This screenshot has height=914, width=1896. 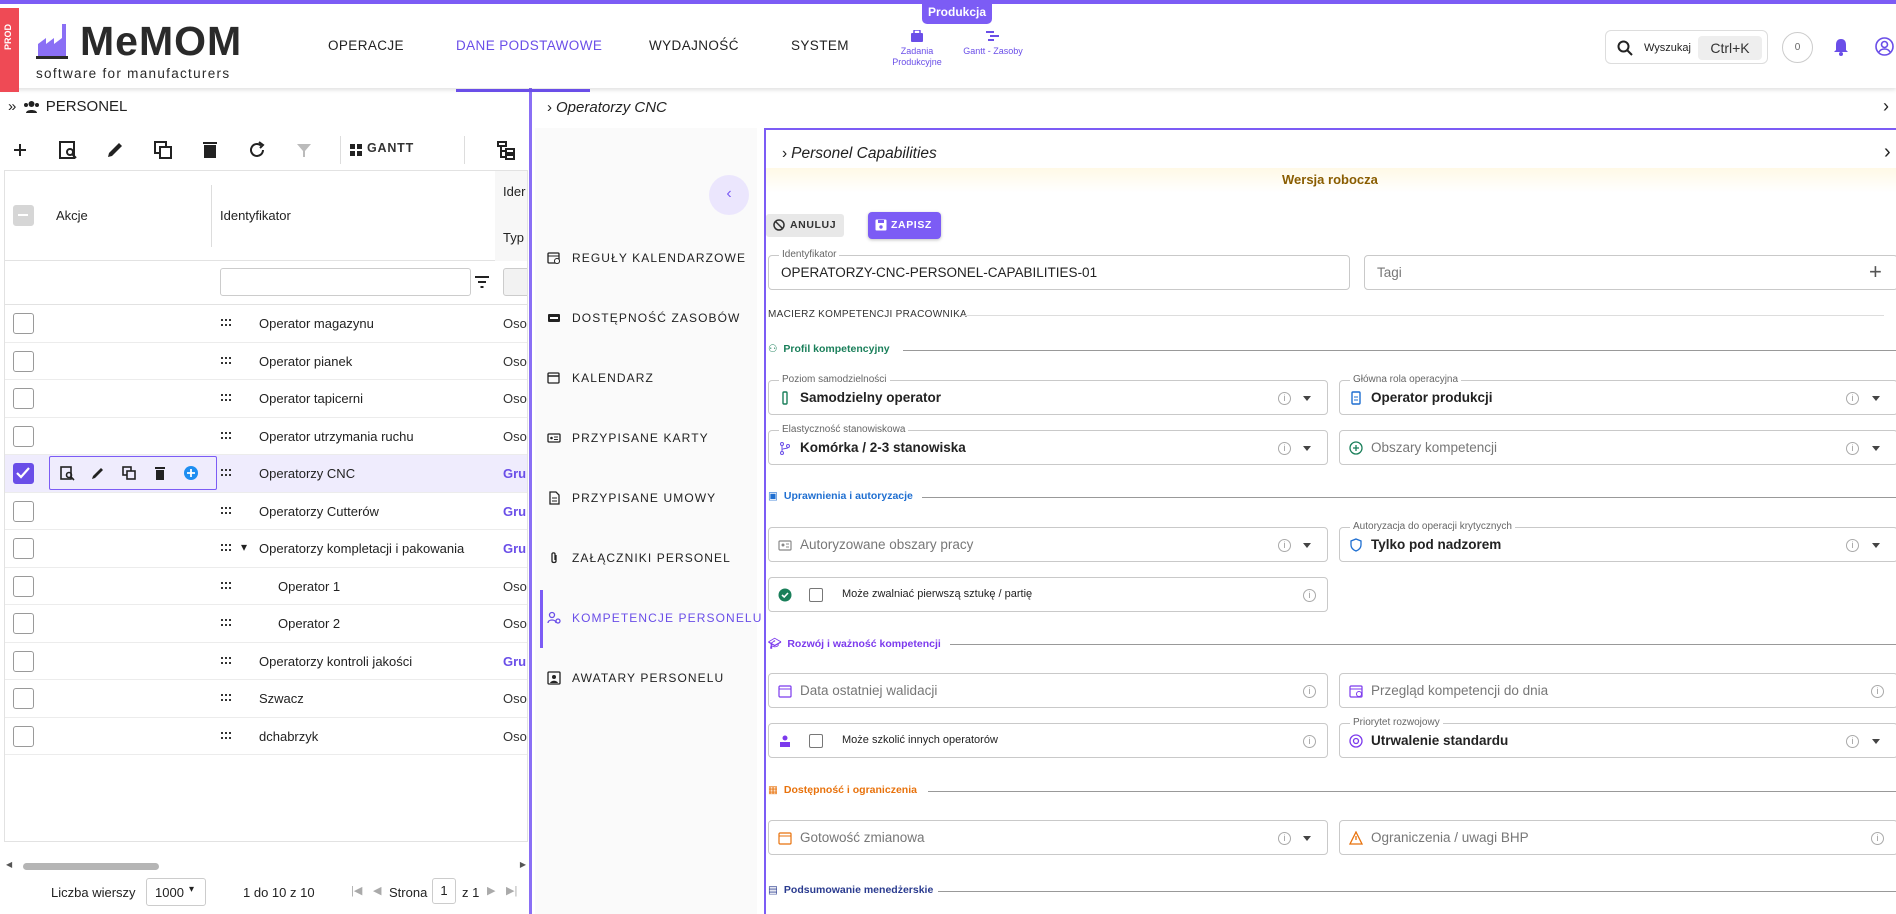 I want to click on close-detail-icon: ›, so click(x=1886, y=106).